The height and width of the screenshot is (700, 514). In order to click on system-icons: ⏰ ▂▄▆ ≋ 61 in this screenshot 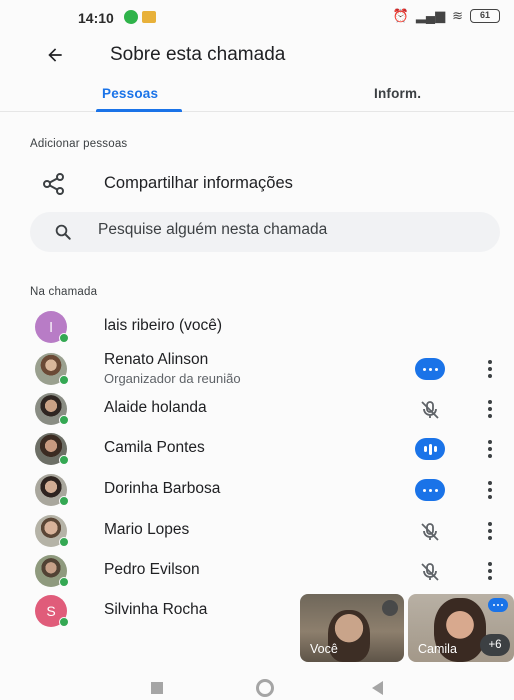, I will do `click(446, 16)`.